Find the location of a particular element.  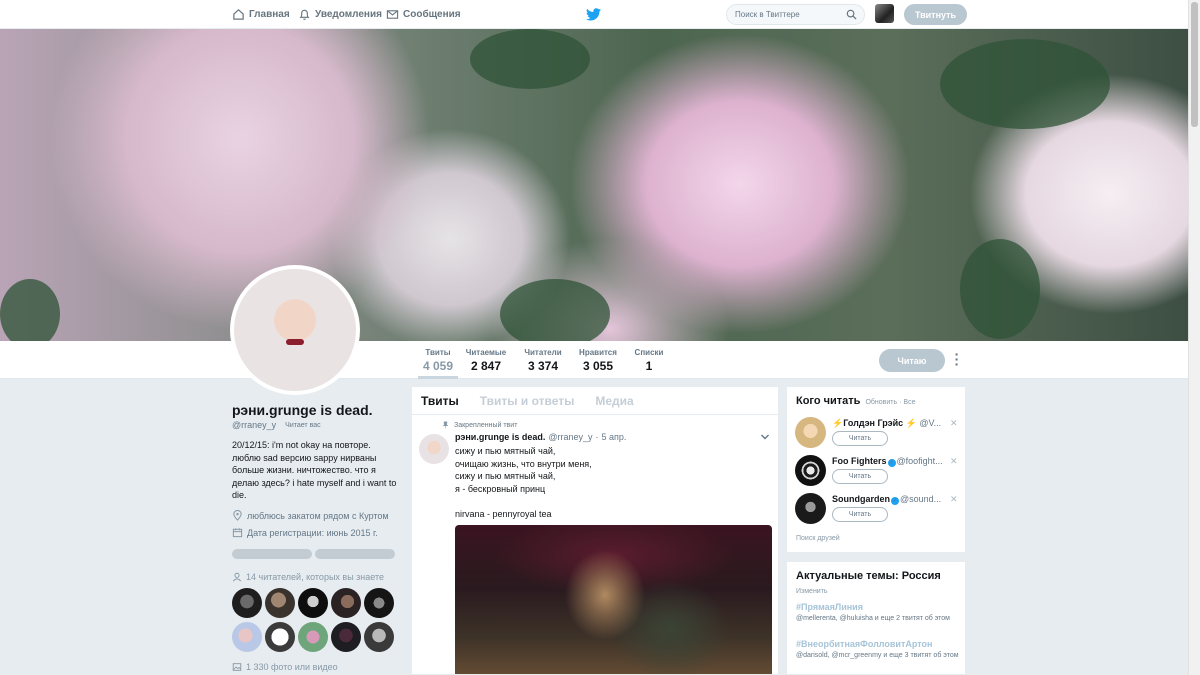

profile-avatar is located at coordinates (295, 330).